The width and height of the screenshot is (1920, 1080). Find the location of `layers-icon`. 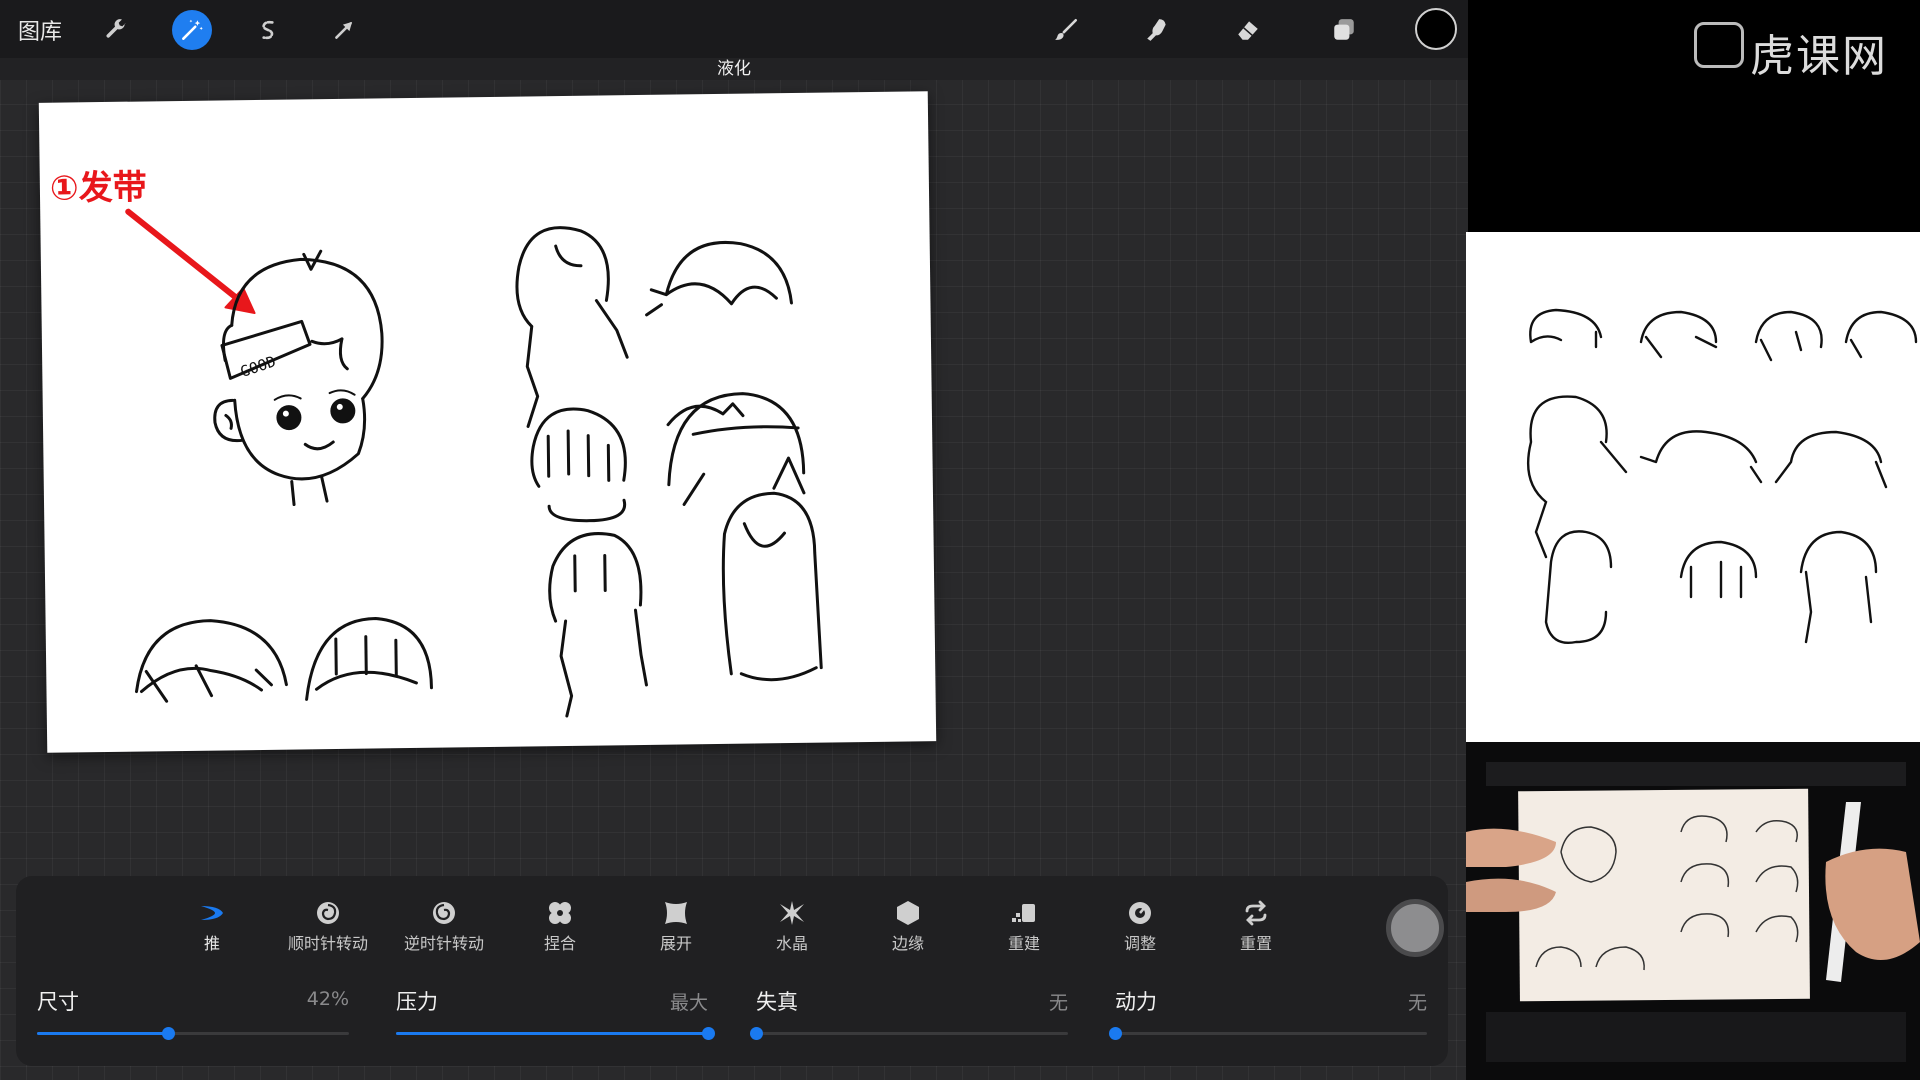

layers-icon is located at coordinates (1344, 29).